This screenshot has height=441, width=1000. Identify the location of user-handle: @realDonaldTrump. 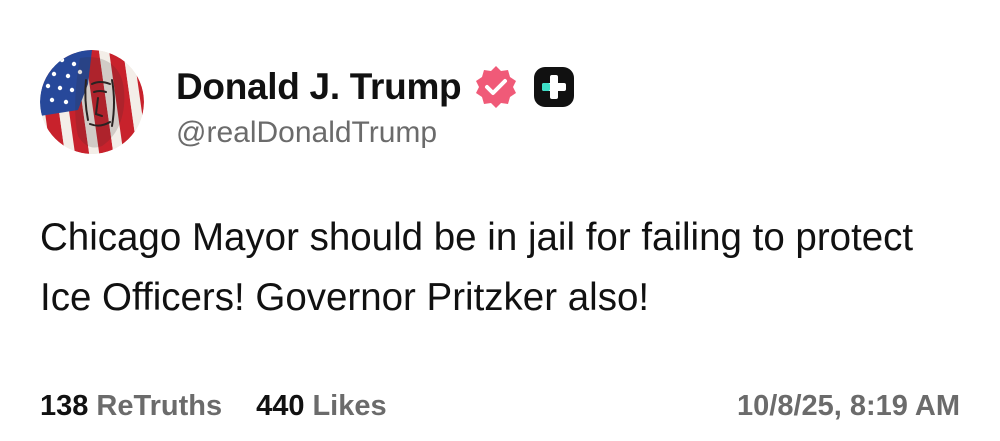
(306, 133).